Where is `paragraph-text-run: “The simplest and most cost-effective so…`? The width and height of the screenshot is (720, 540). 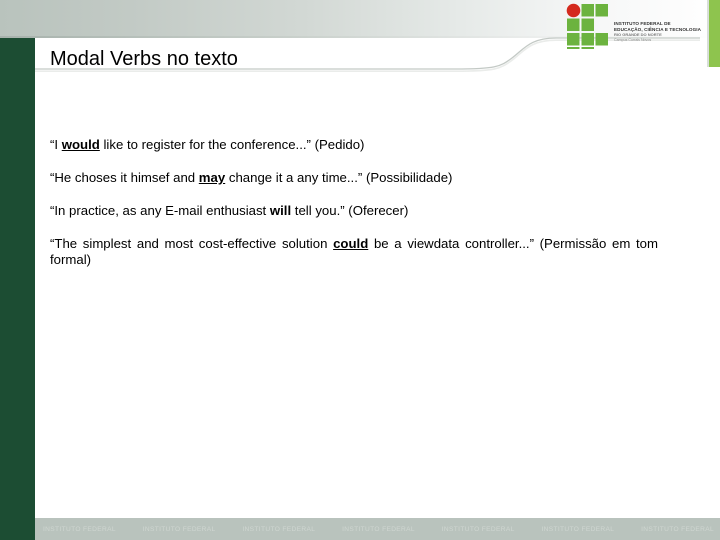
paragraph-text-run: “The simplest and most cost-effective so… is located at coordinates (192, 243).